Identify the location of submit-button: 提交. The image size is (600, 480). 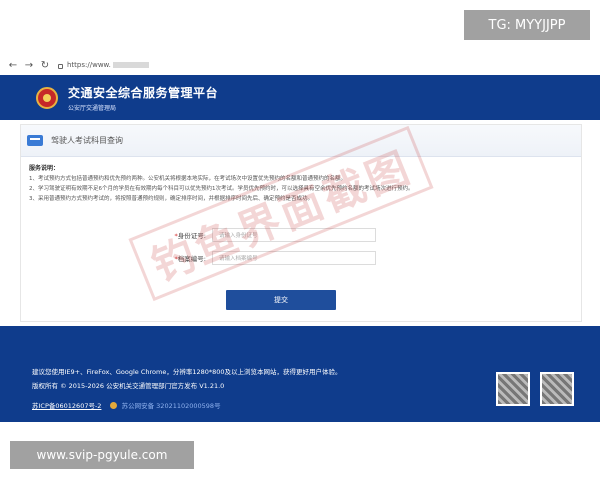
(281, 300).